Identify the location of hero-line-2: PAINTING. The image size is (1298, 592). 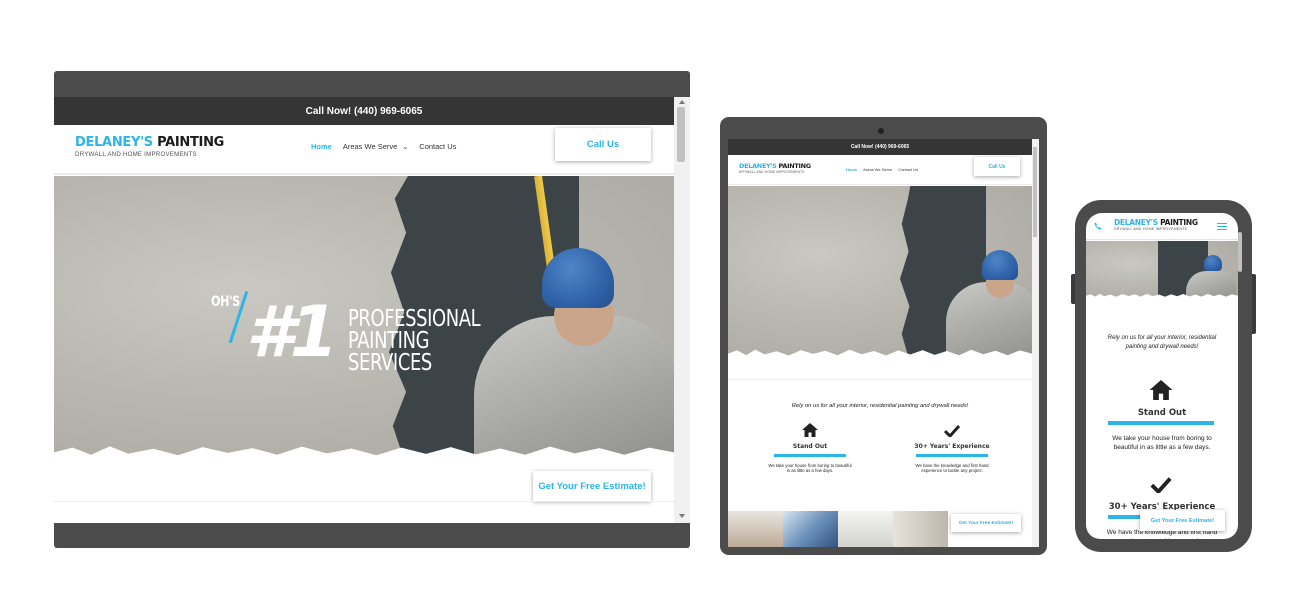
(389, 341).